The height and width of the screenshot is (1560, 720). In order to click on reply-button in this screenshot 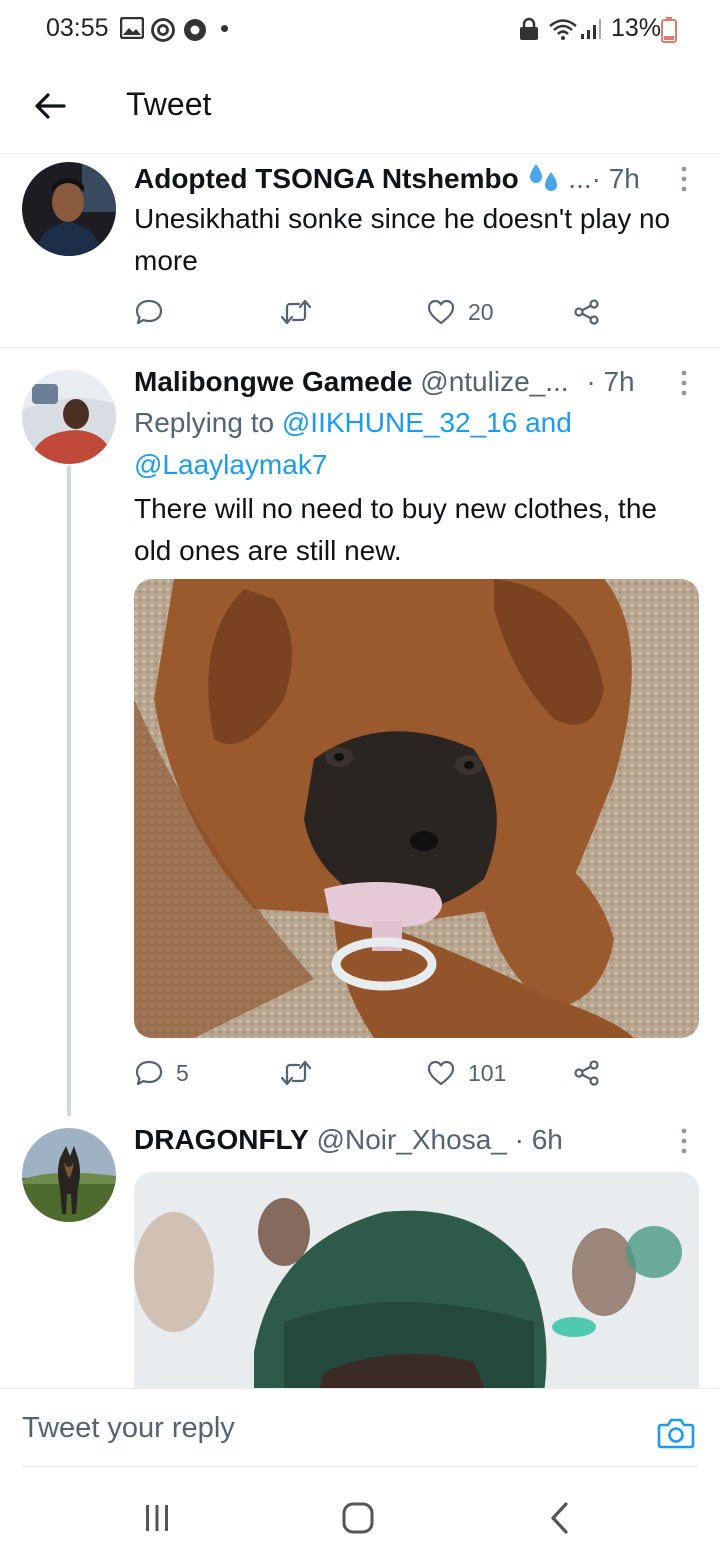, I will do `click(149, 312)`.